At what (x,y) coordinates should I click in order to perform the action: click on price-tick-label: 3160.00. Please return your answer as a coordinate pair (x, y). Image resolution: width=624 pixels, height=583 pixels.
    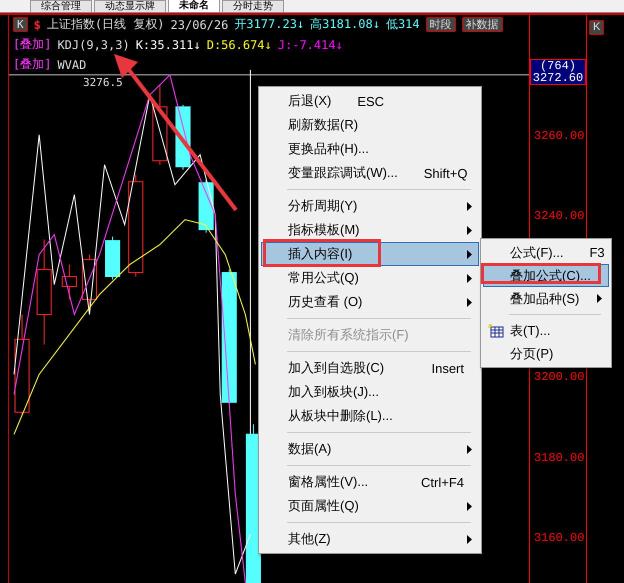
    Looking at the image, I should click on (559, 538).